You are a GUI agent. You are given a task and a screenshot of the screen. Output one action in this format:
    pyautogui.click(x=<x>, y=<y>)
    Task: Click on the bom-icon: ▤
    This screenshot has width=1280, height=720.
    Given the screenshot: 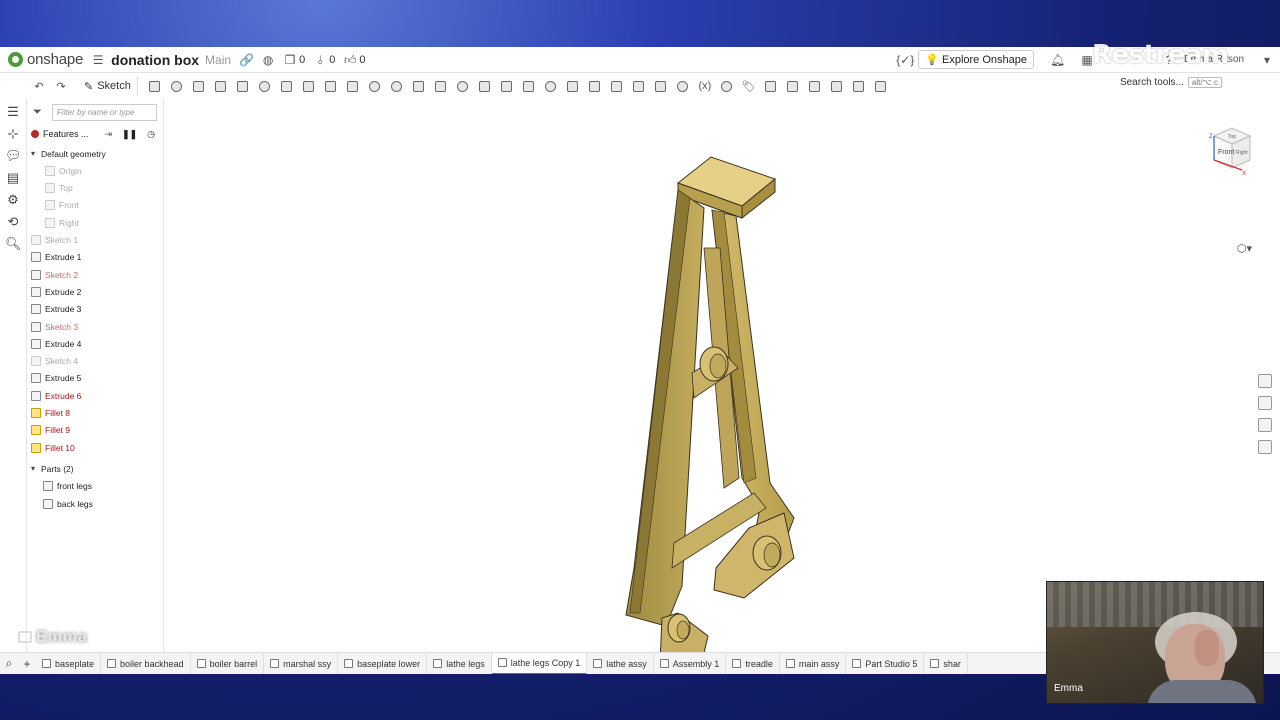 What is the action you would take?
    pyautogui.click(x=13, y=178)
    